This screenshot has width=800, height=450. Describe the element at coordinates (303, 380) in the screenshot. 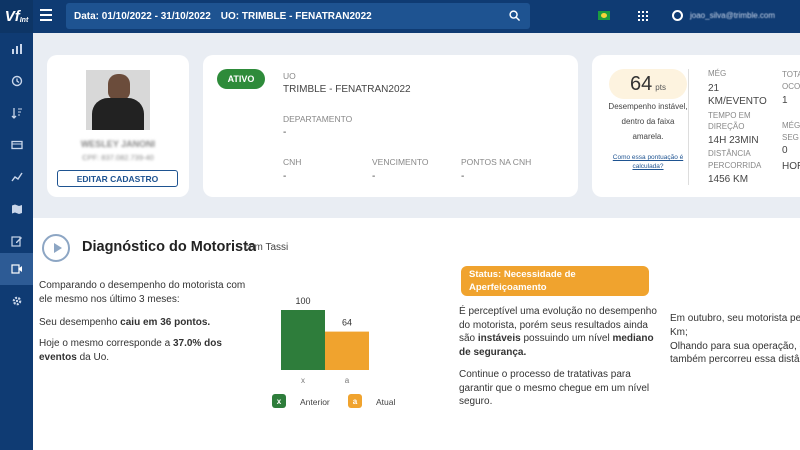

I see `category-label: x` at that location.